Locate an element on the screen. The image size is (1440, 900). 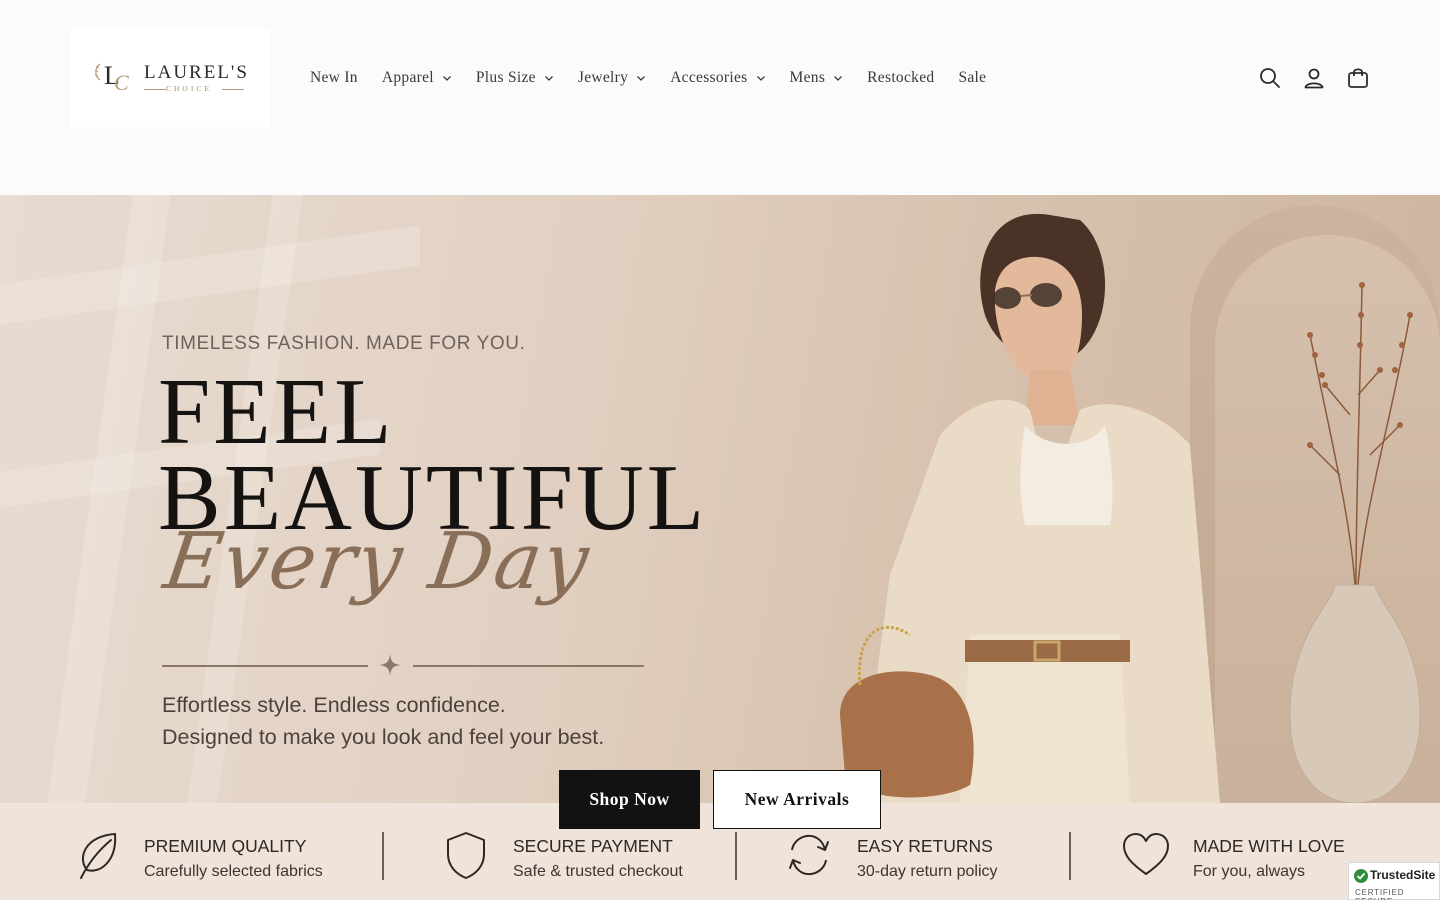
nav-item-accessories: Accessories is located at coordinates (717, 78).